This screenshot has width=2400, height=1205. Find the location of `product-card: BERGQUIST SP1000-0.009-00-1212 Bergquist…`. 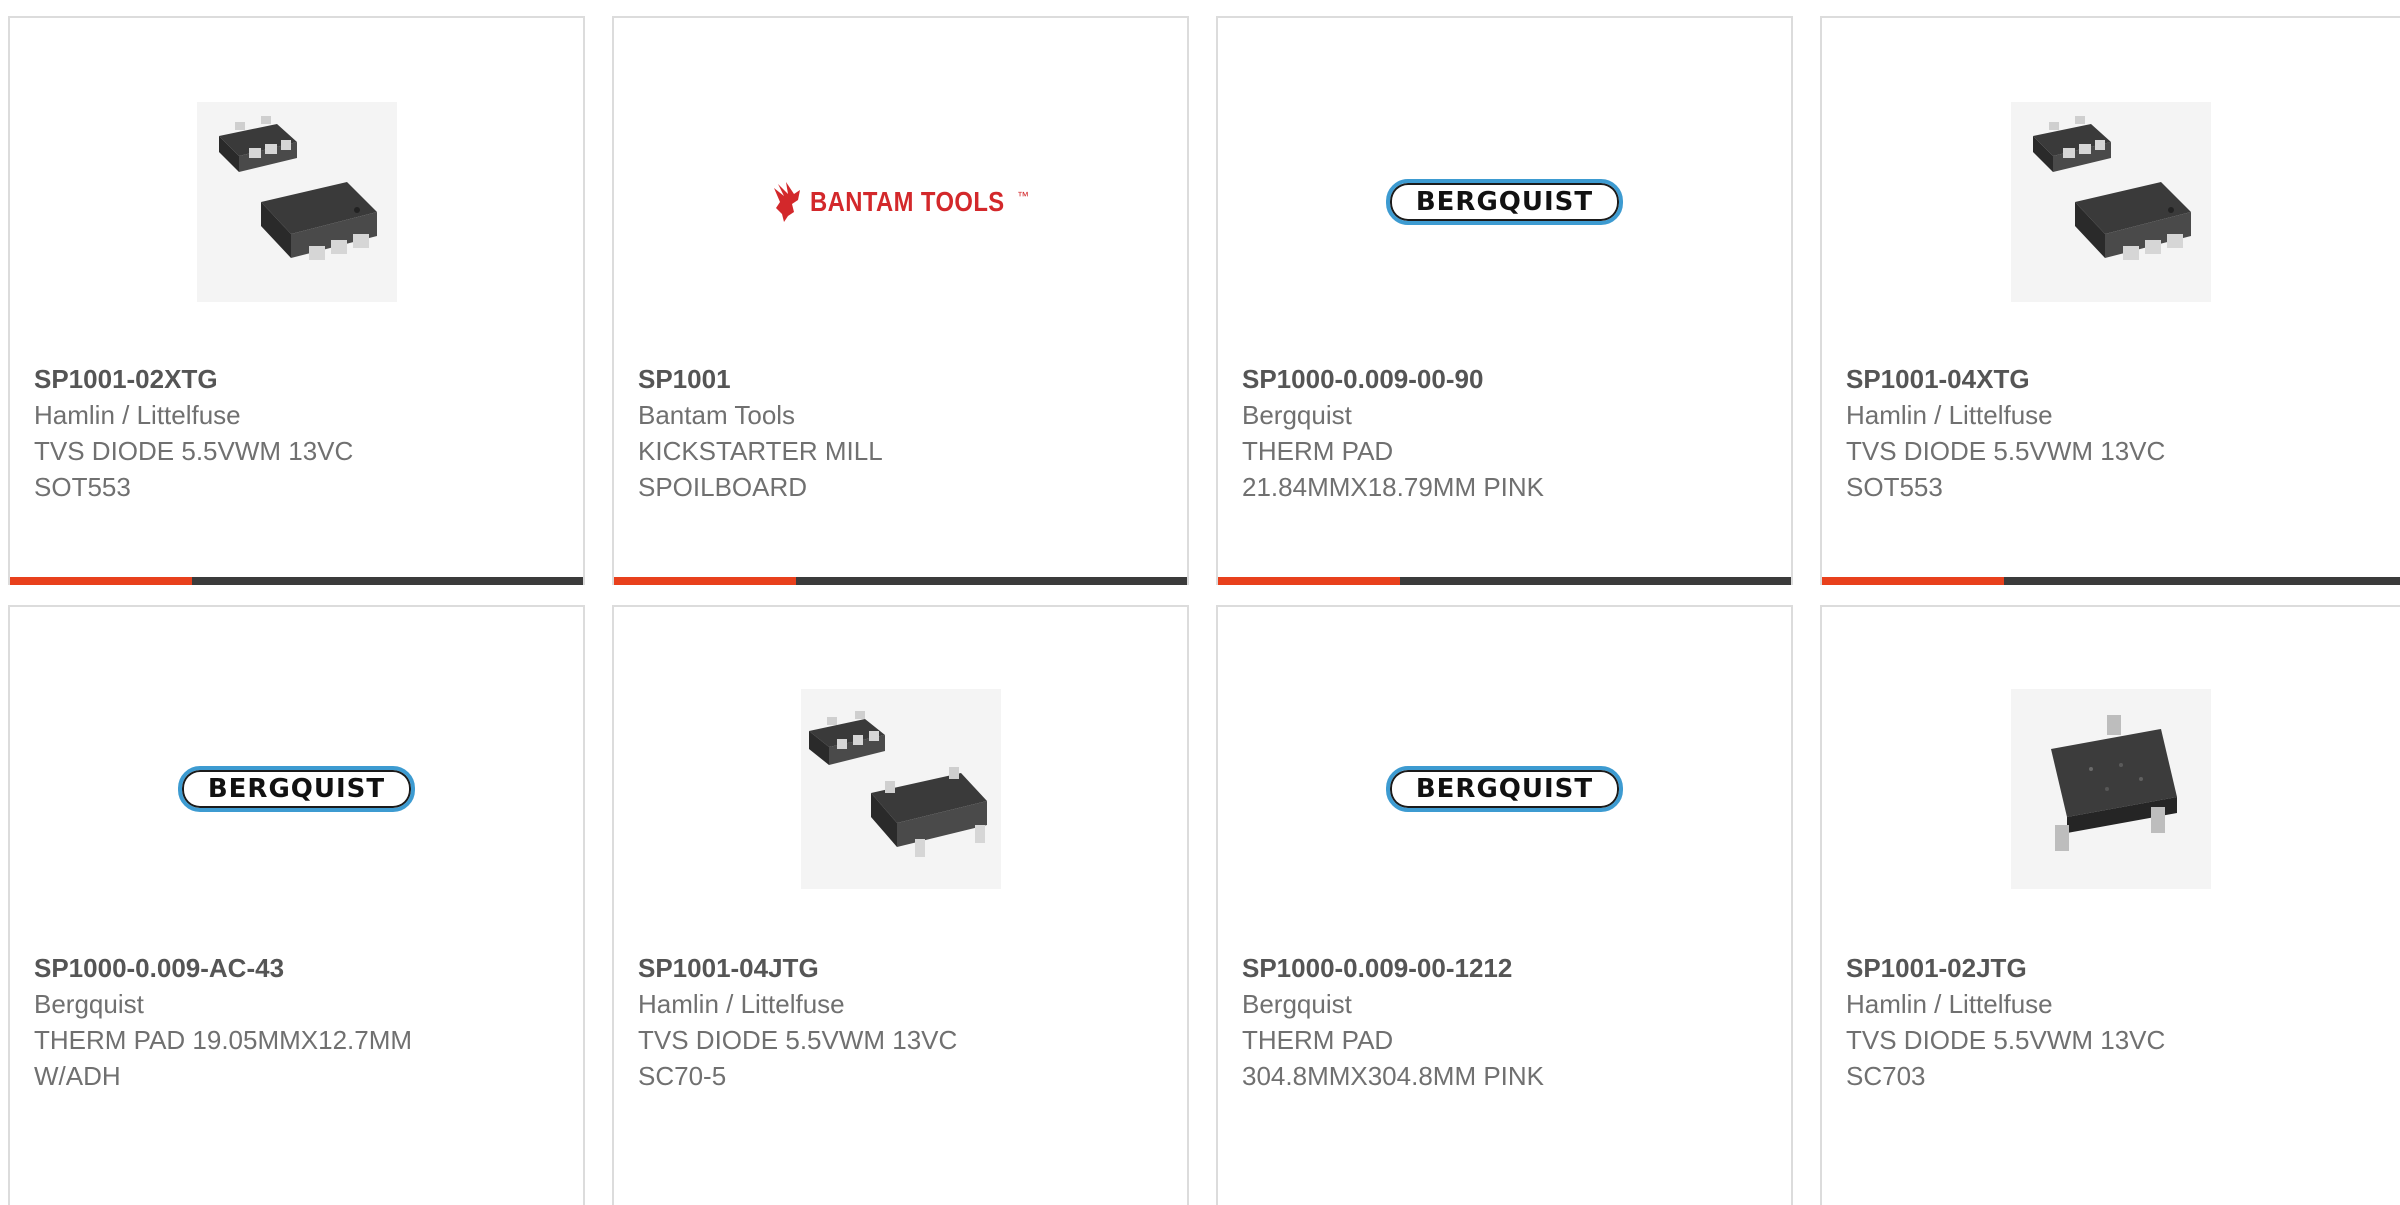

product-card: BERGQUIST SP1000-0.009-00-1212 Bergquist… is located at coordinates (1504, 905).